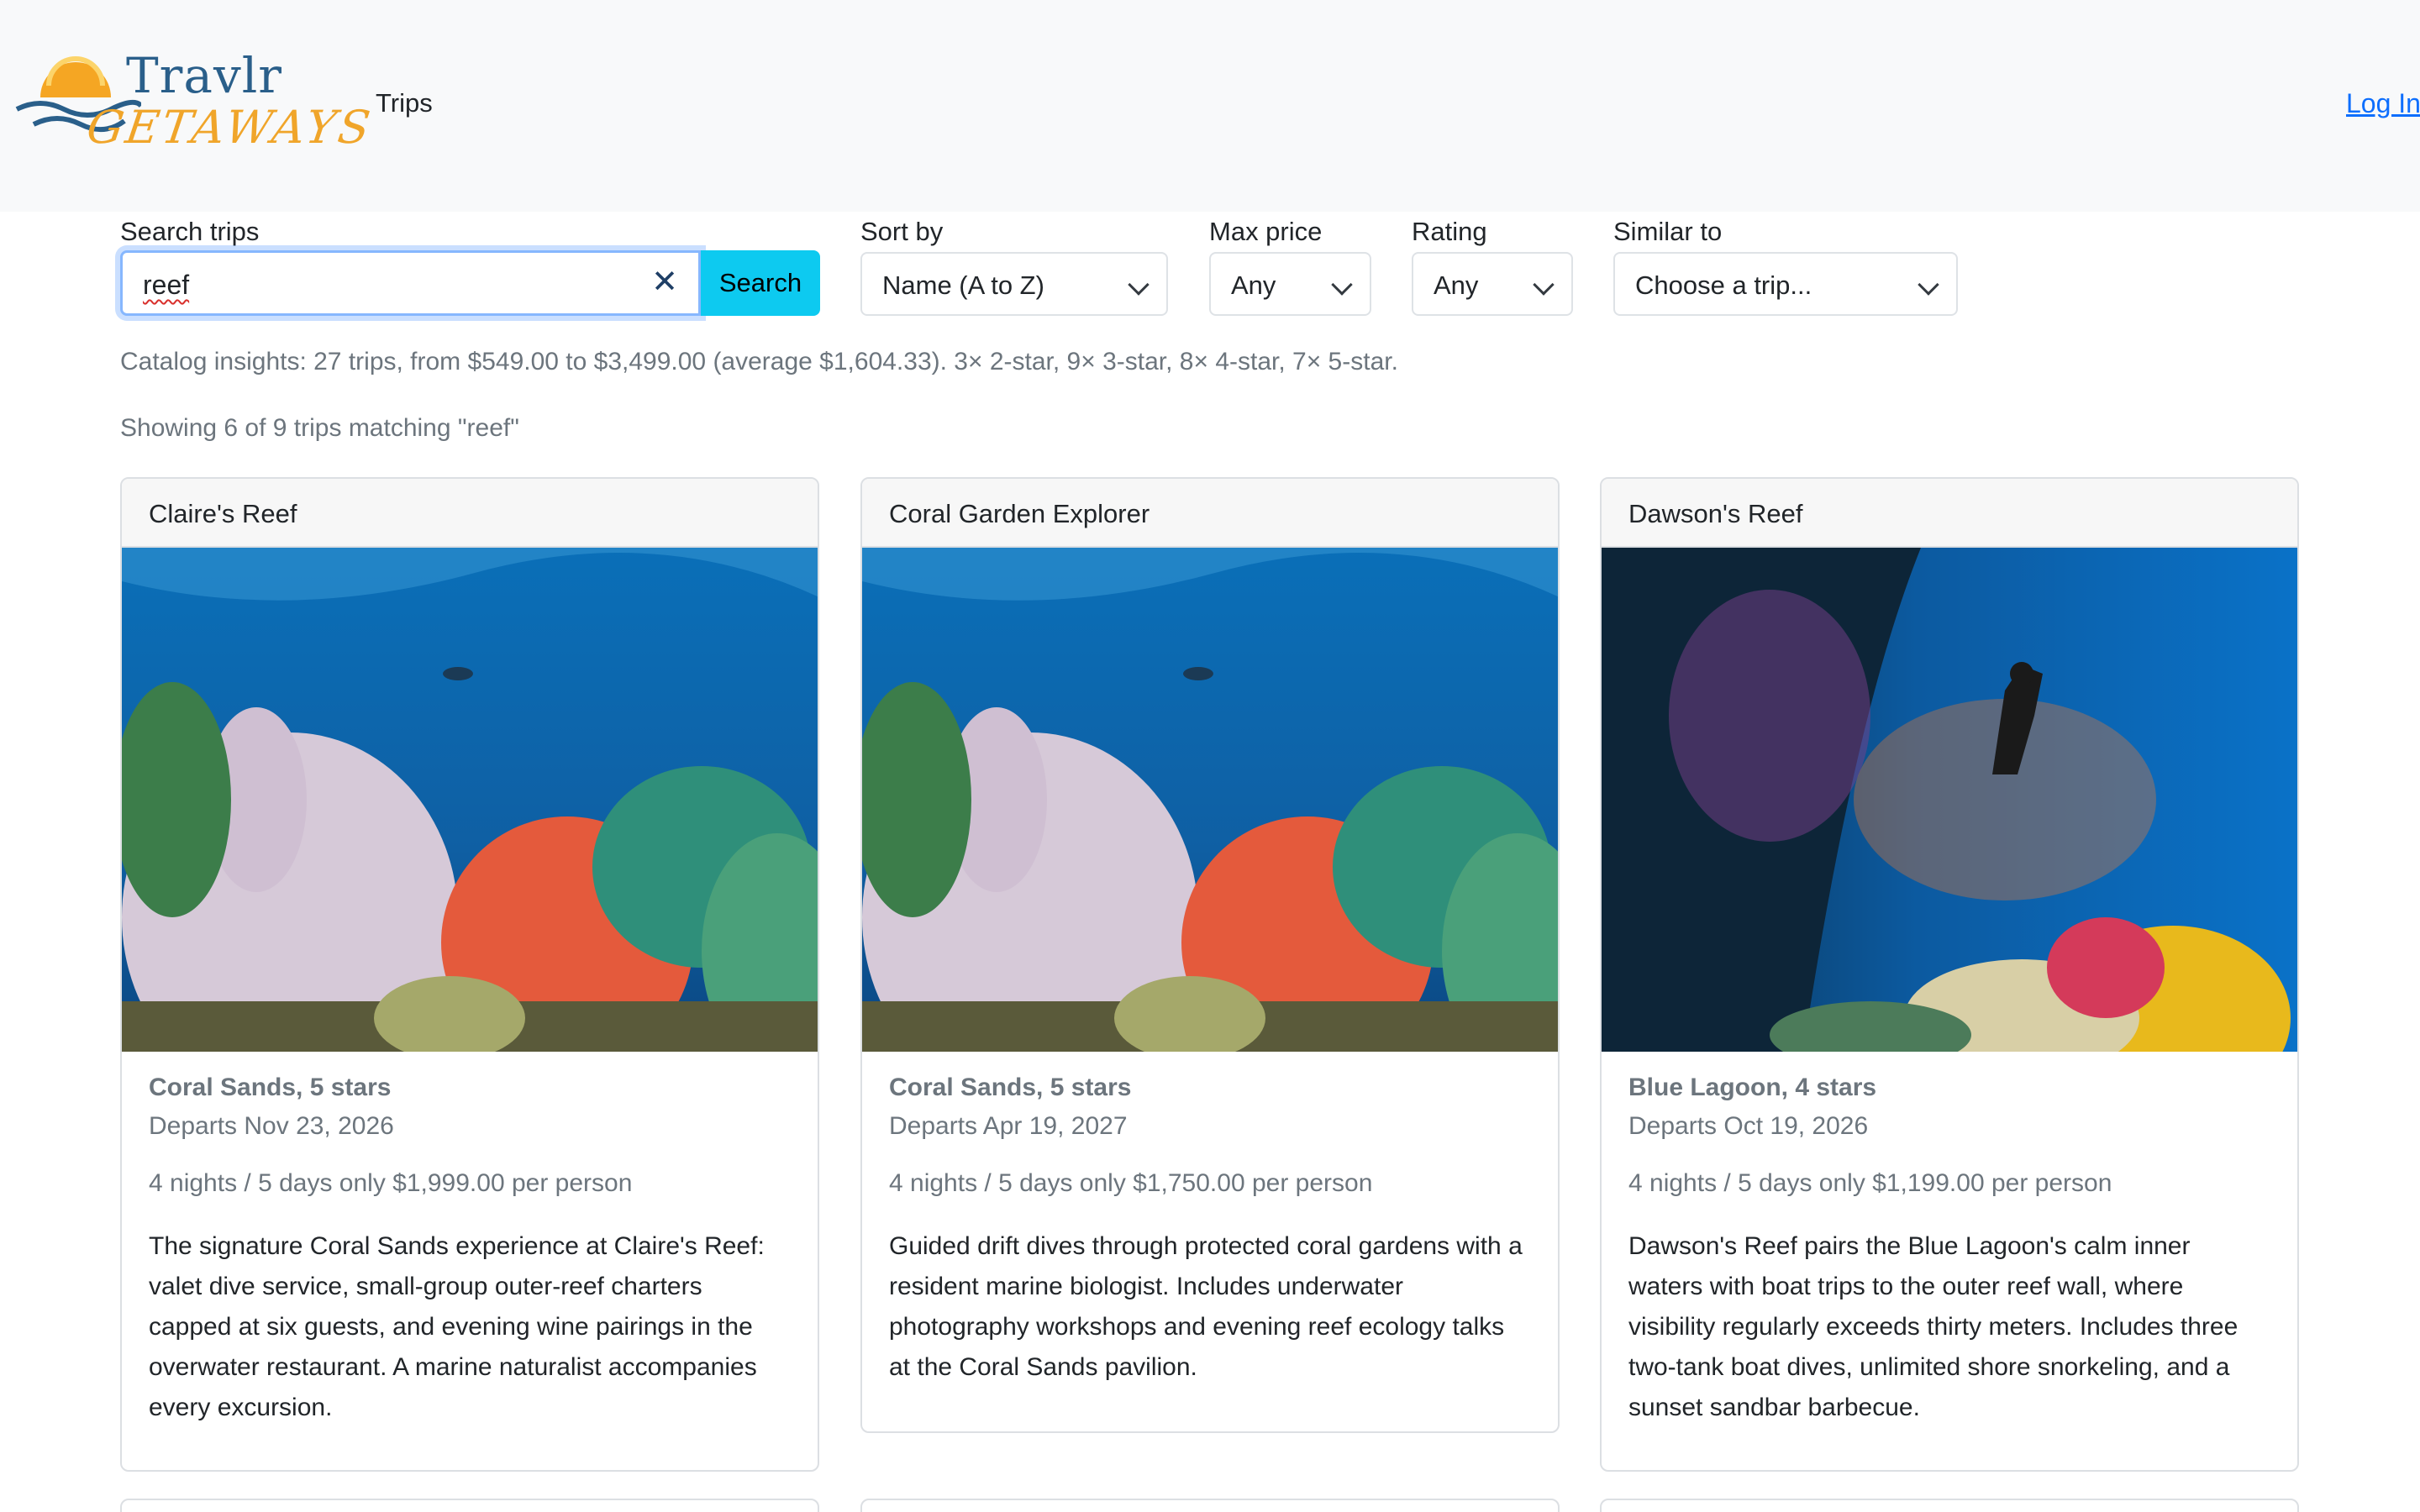  I want to click on sort-select: Name (A to Z), so click(1014, 284).